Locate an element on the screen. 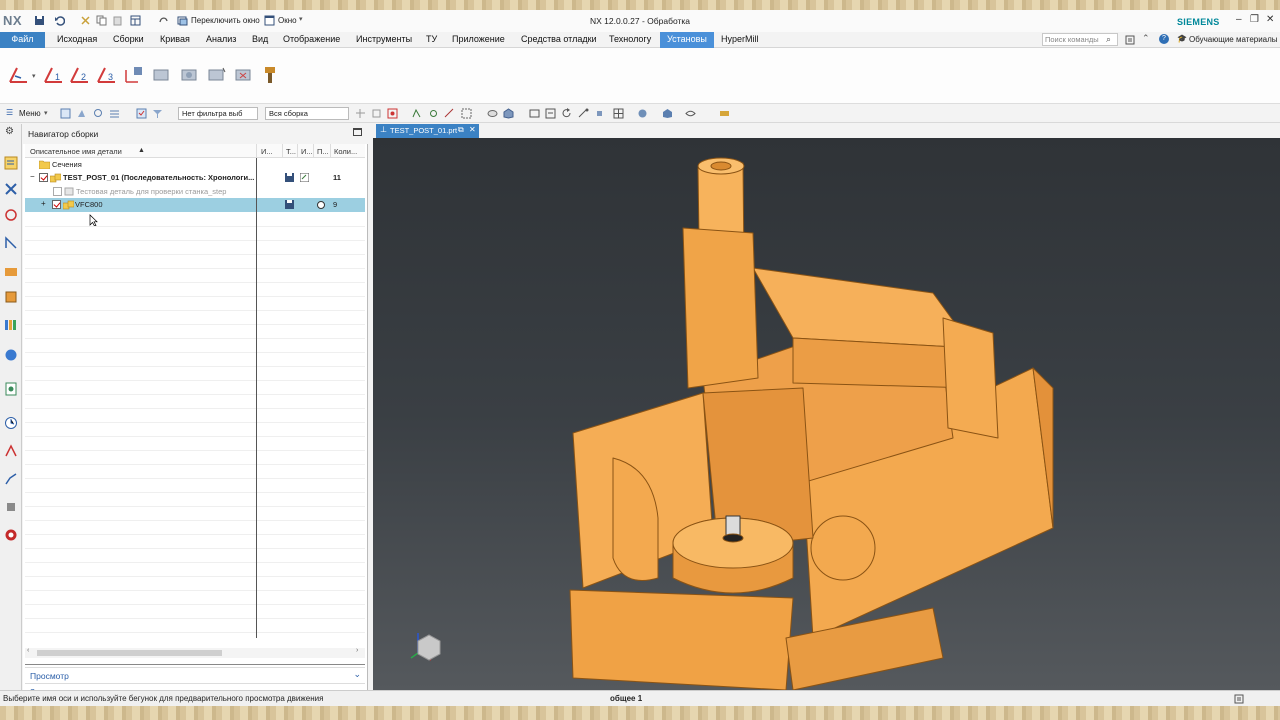 This screenshot has width=1280, height=720. axis-1-icon: 1 is located at coordinates (54, 75).